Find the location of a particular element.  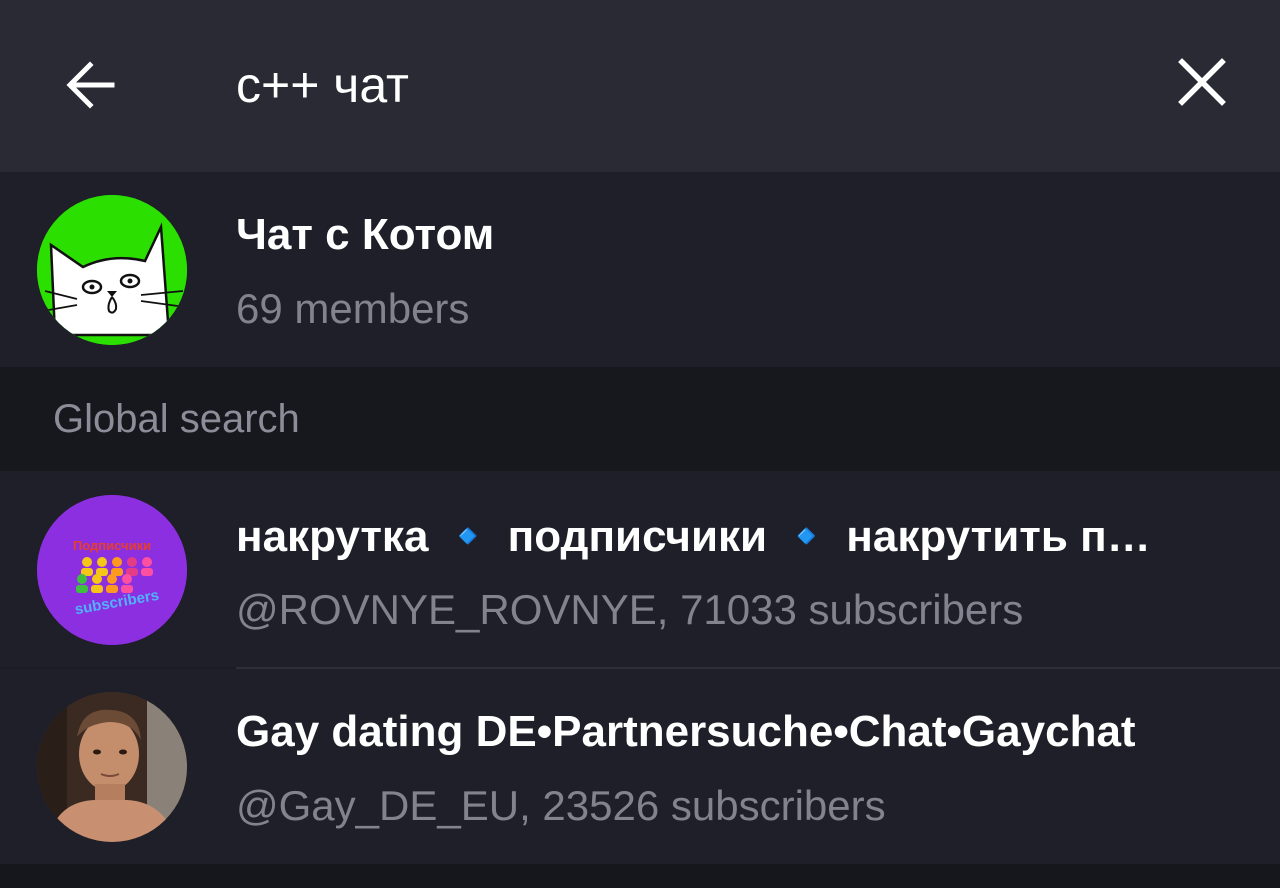

arrow-left-icon is located at coordinates (90, 85).